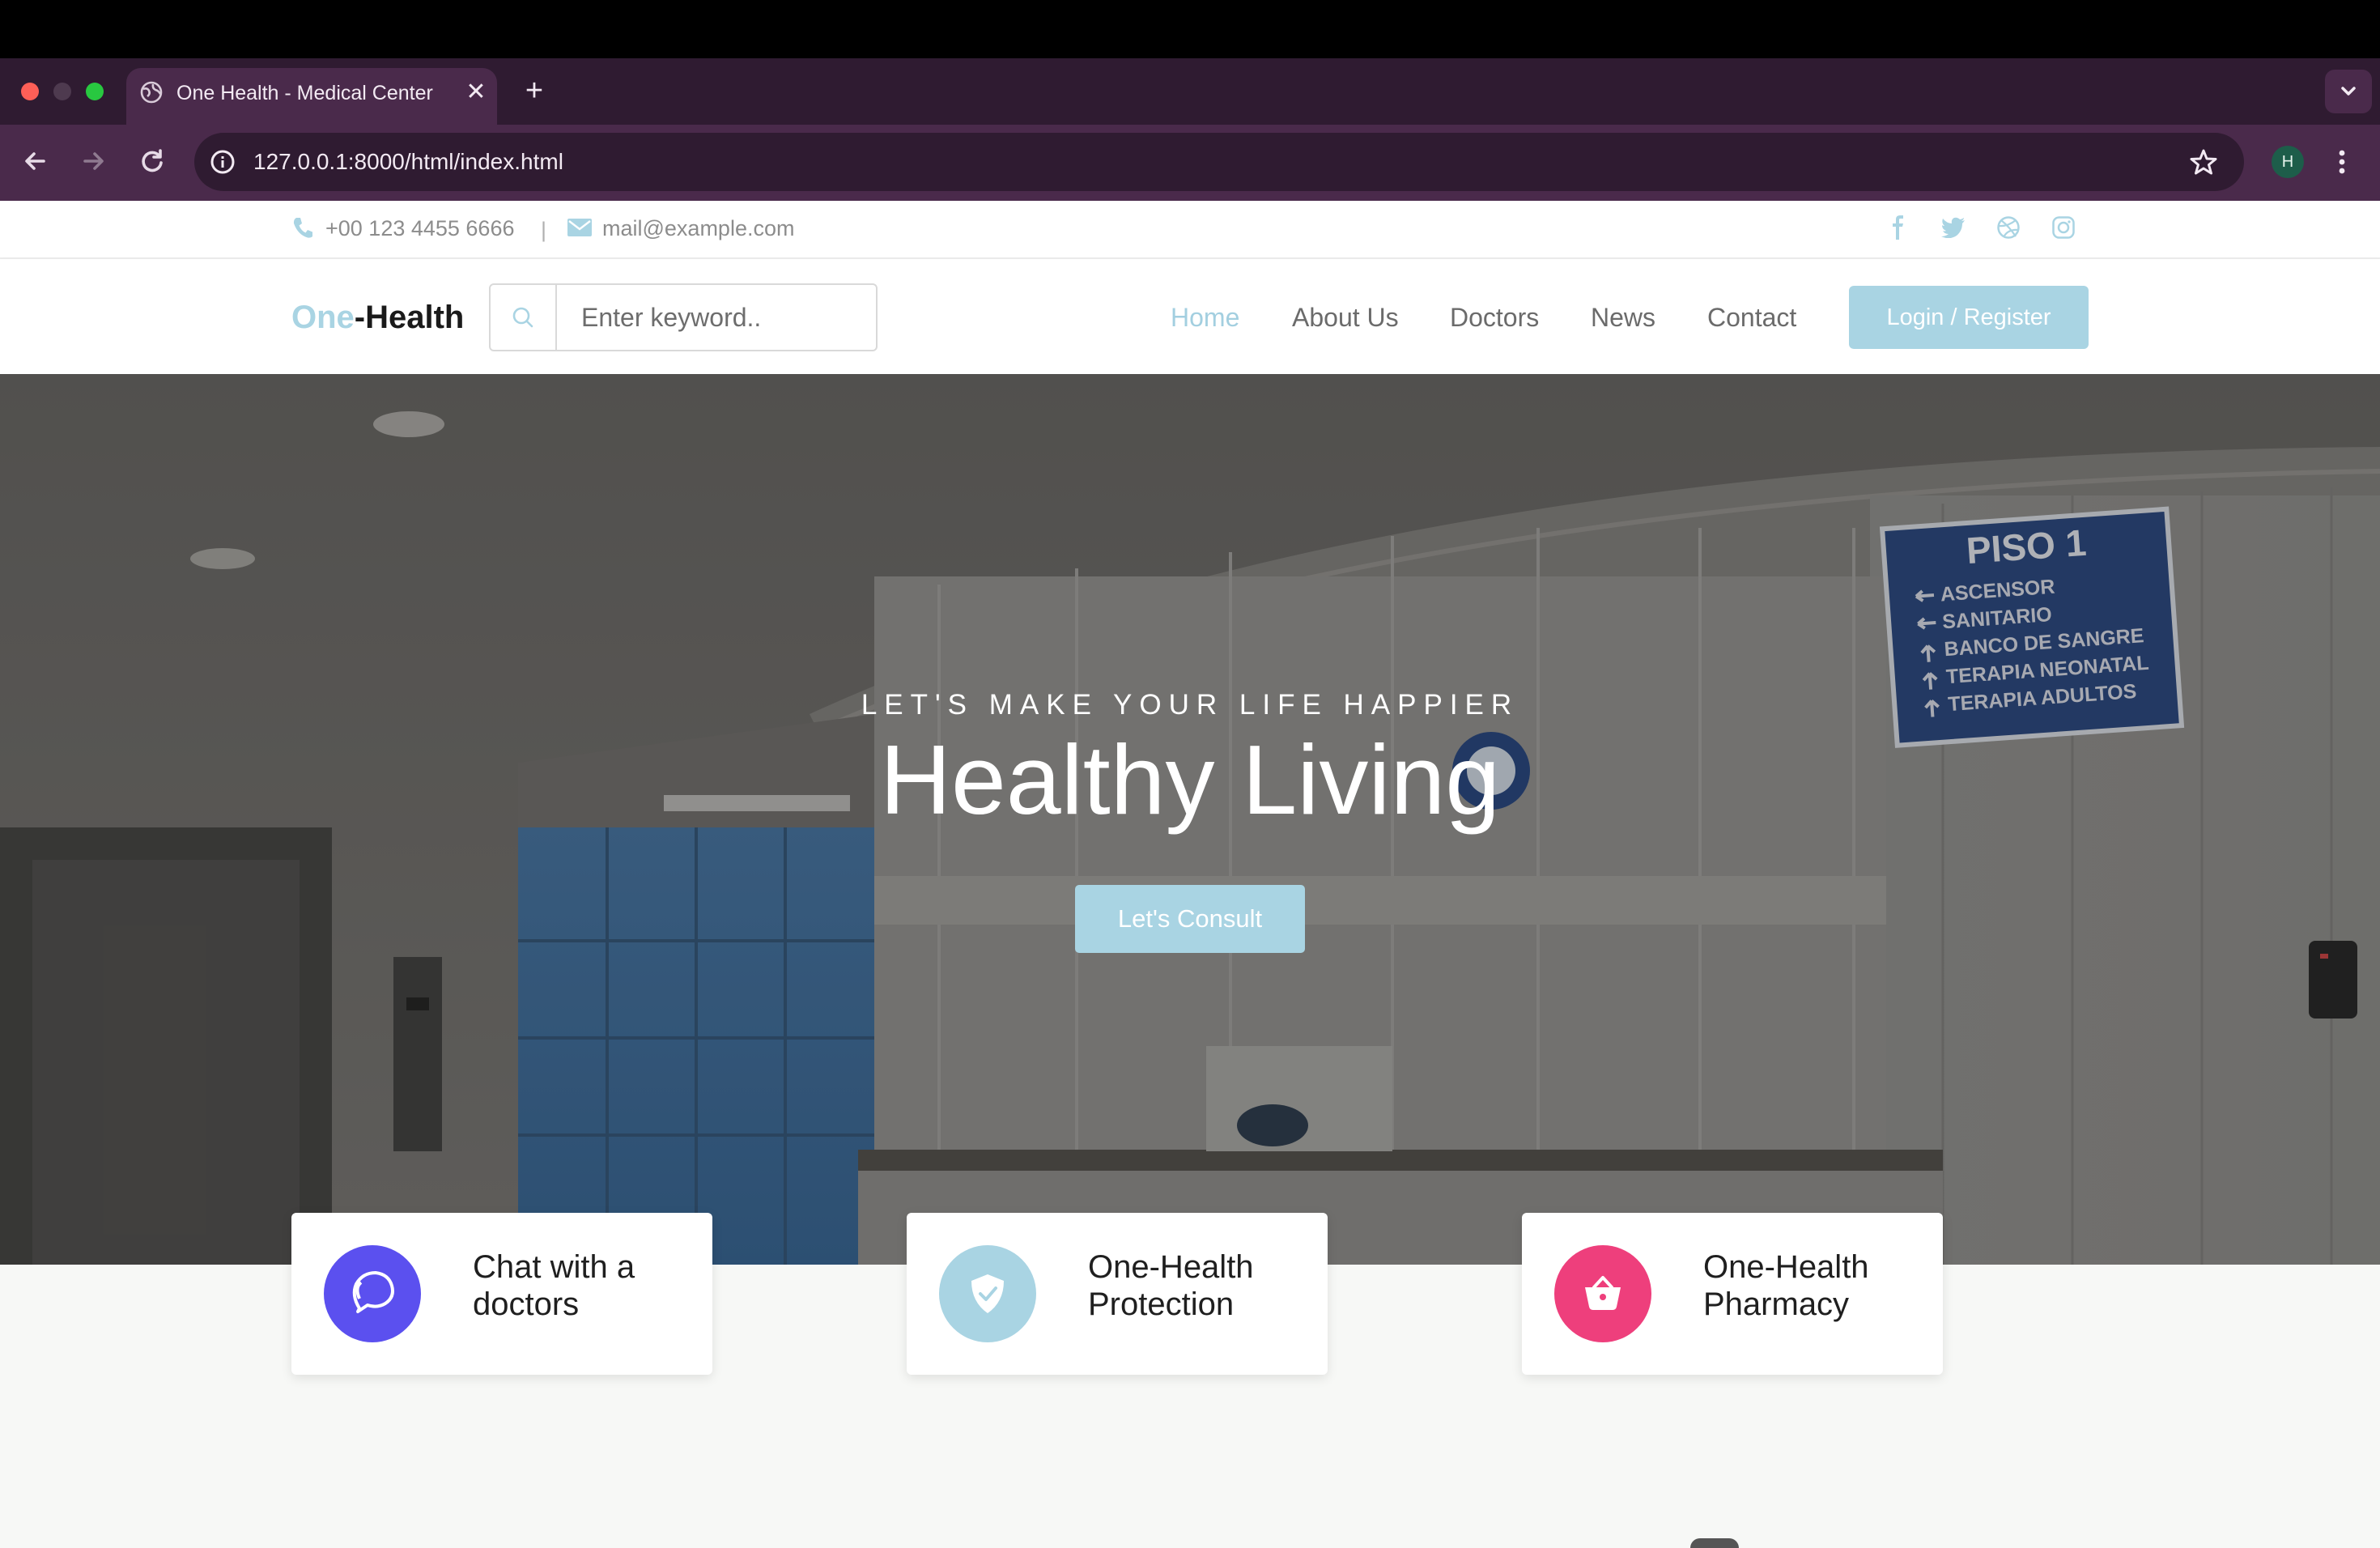 The height and width of the screenshot is (1548, 2380). What do you see at coordinates (1714, 1543) in the screenshot?
I see `section-image-peek` at bounding box center [1714, 1543].